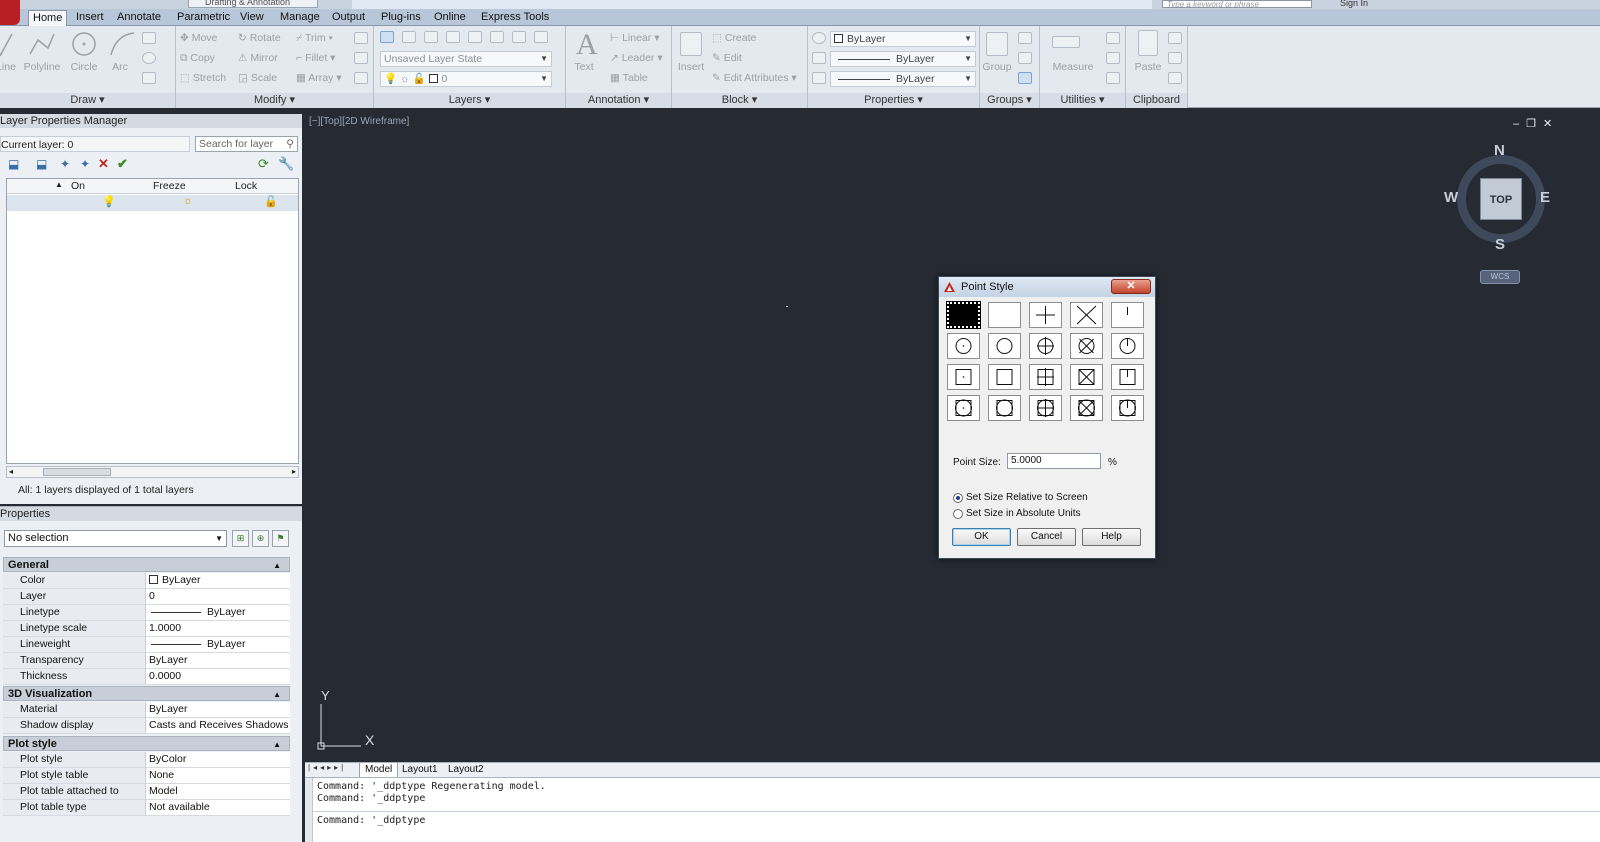  I want to click on properties-panel-title: Properties ▾, so click(893, 100).